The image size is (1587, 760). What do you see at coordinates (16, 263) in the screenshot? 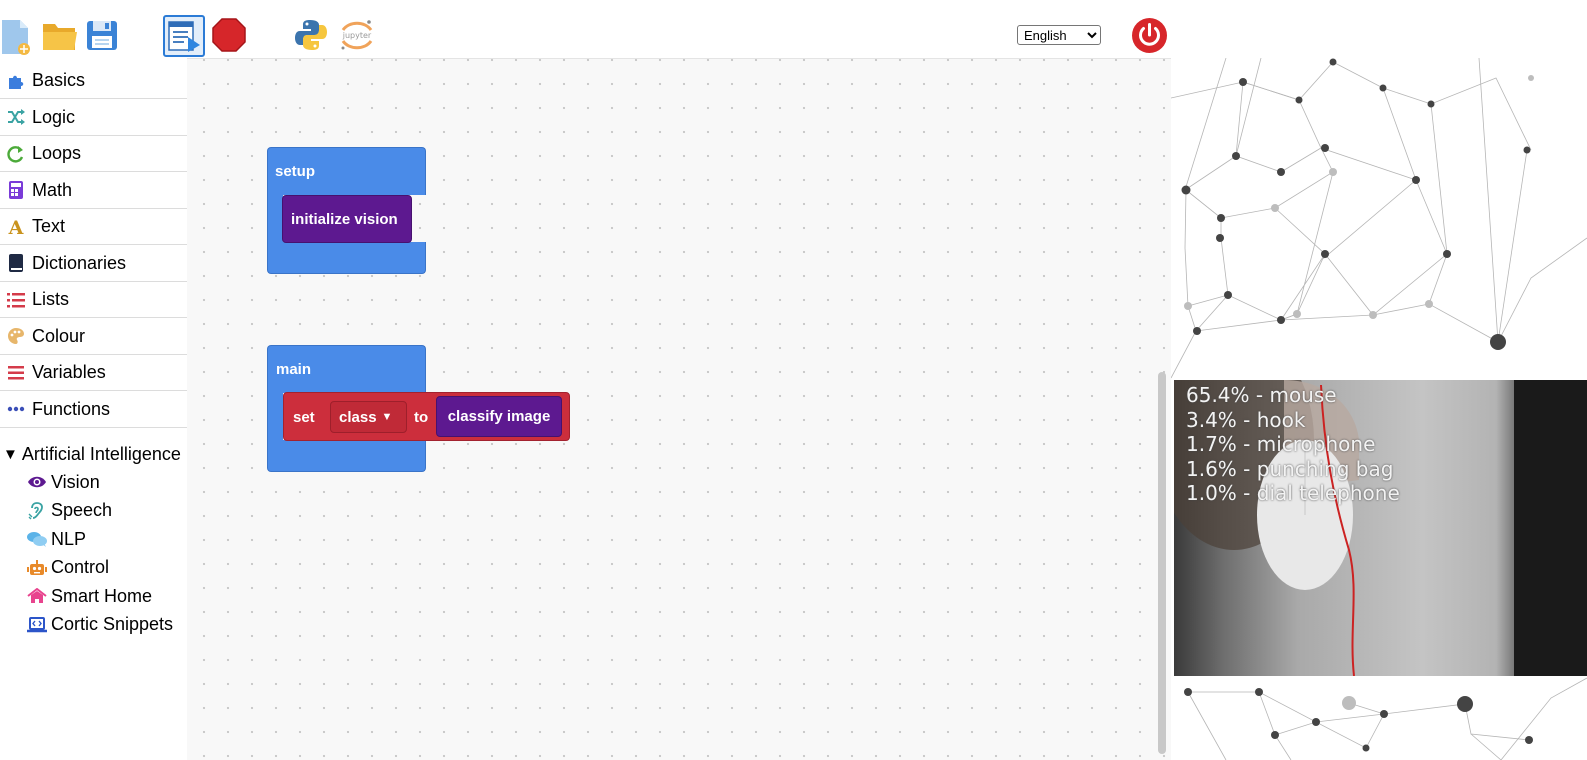
I see `book-icon` at bounding box center [16, 263].